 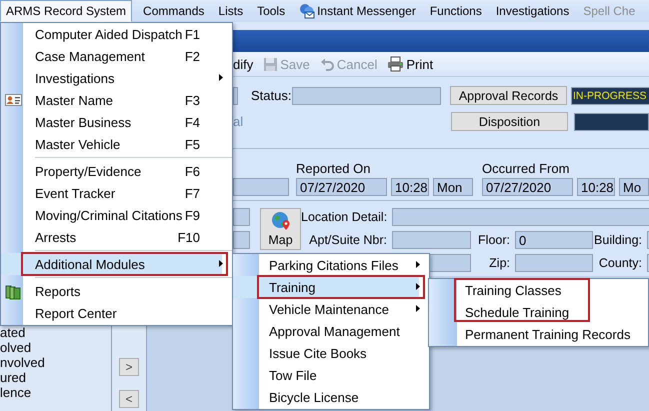 What do you see at coordinates (554, 240) in the screenshot?
I see `floor-field: 0` at bounding box center [554, 240].